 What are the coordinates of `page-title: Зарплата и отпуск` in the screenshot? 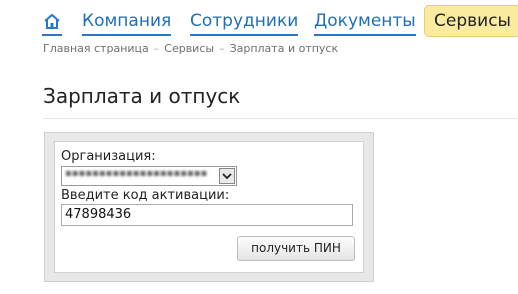 It's located at (142, 96).